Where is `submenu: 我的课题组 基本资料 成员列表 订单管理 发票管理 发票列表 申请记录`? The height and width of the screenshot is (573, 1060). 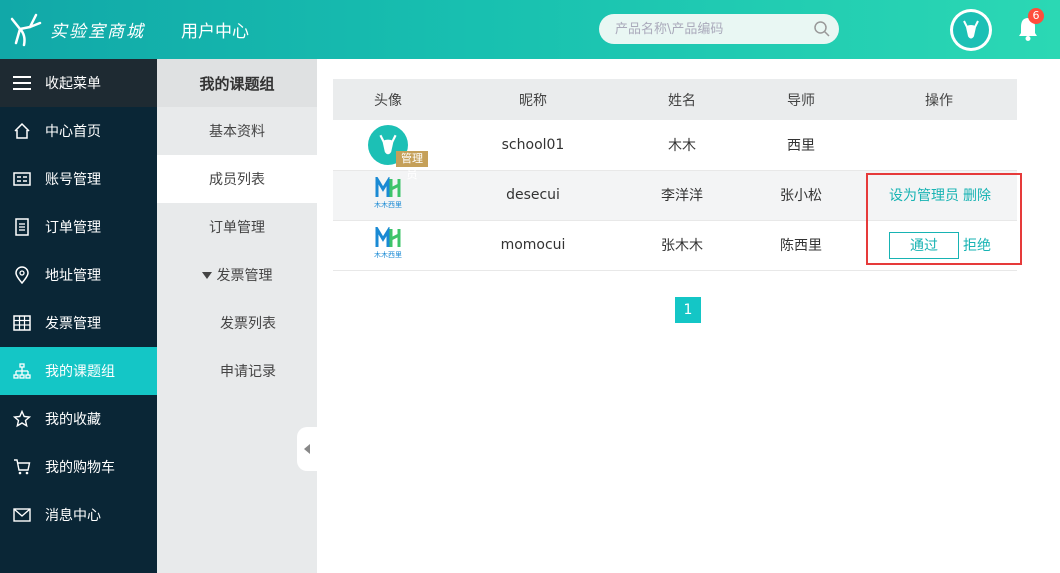 submenu: 我的课题组 基本资料 成员列表 订单管理 发票管理 发票列表 申请记录 is located at coordinates (237, 316).